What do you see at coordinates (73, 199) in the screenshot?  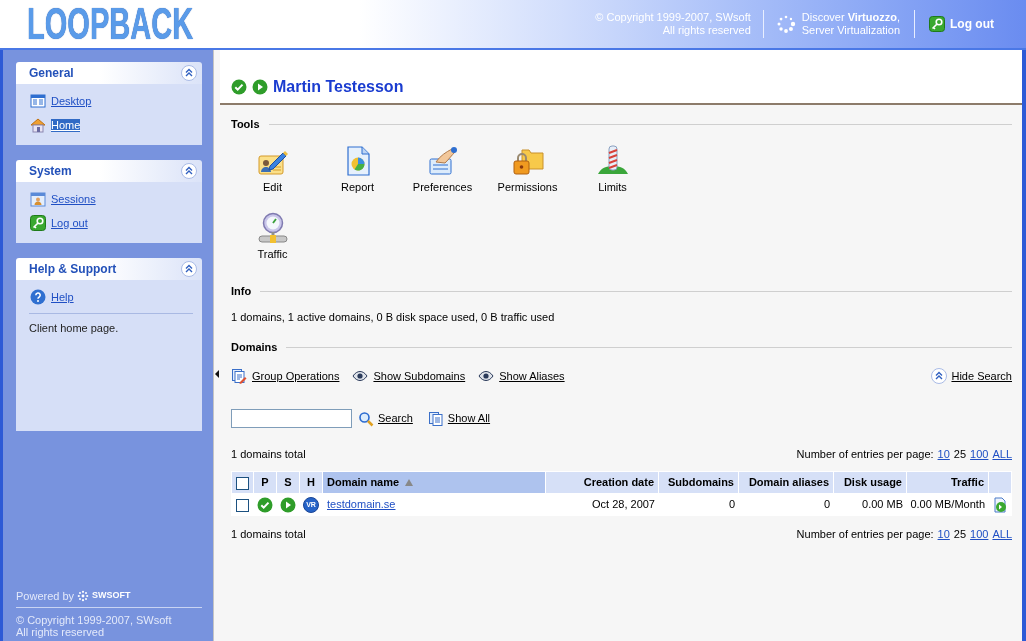 I see `nav-link: Sessions` at bounding box center [73, 199].